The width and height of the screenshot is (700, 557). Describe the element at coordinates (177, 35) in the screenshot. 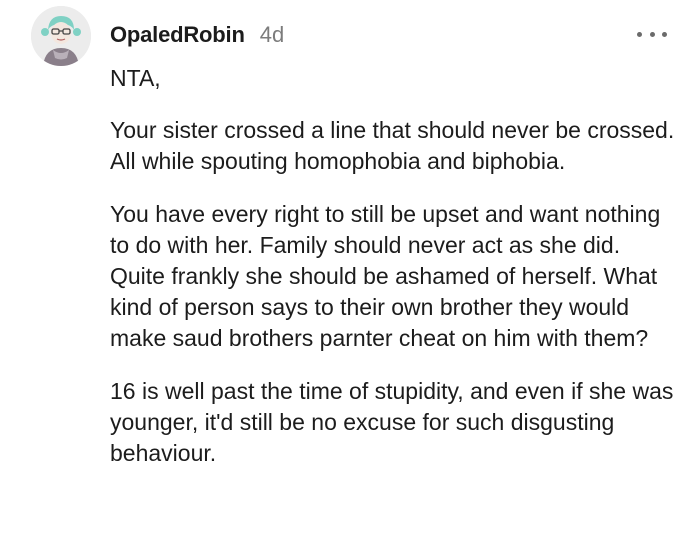

I see `username: OpaledRobin` at that location.